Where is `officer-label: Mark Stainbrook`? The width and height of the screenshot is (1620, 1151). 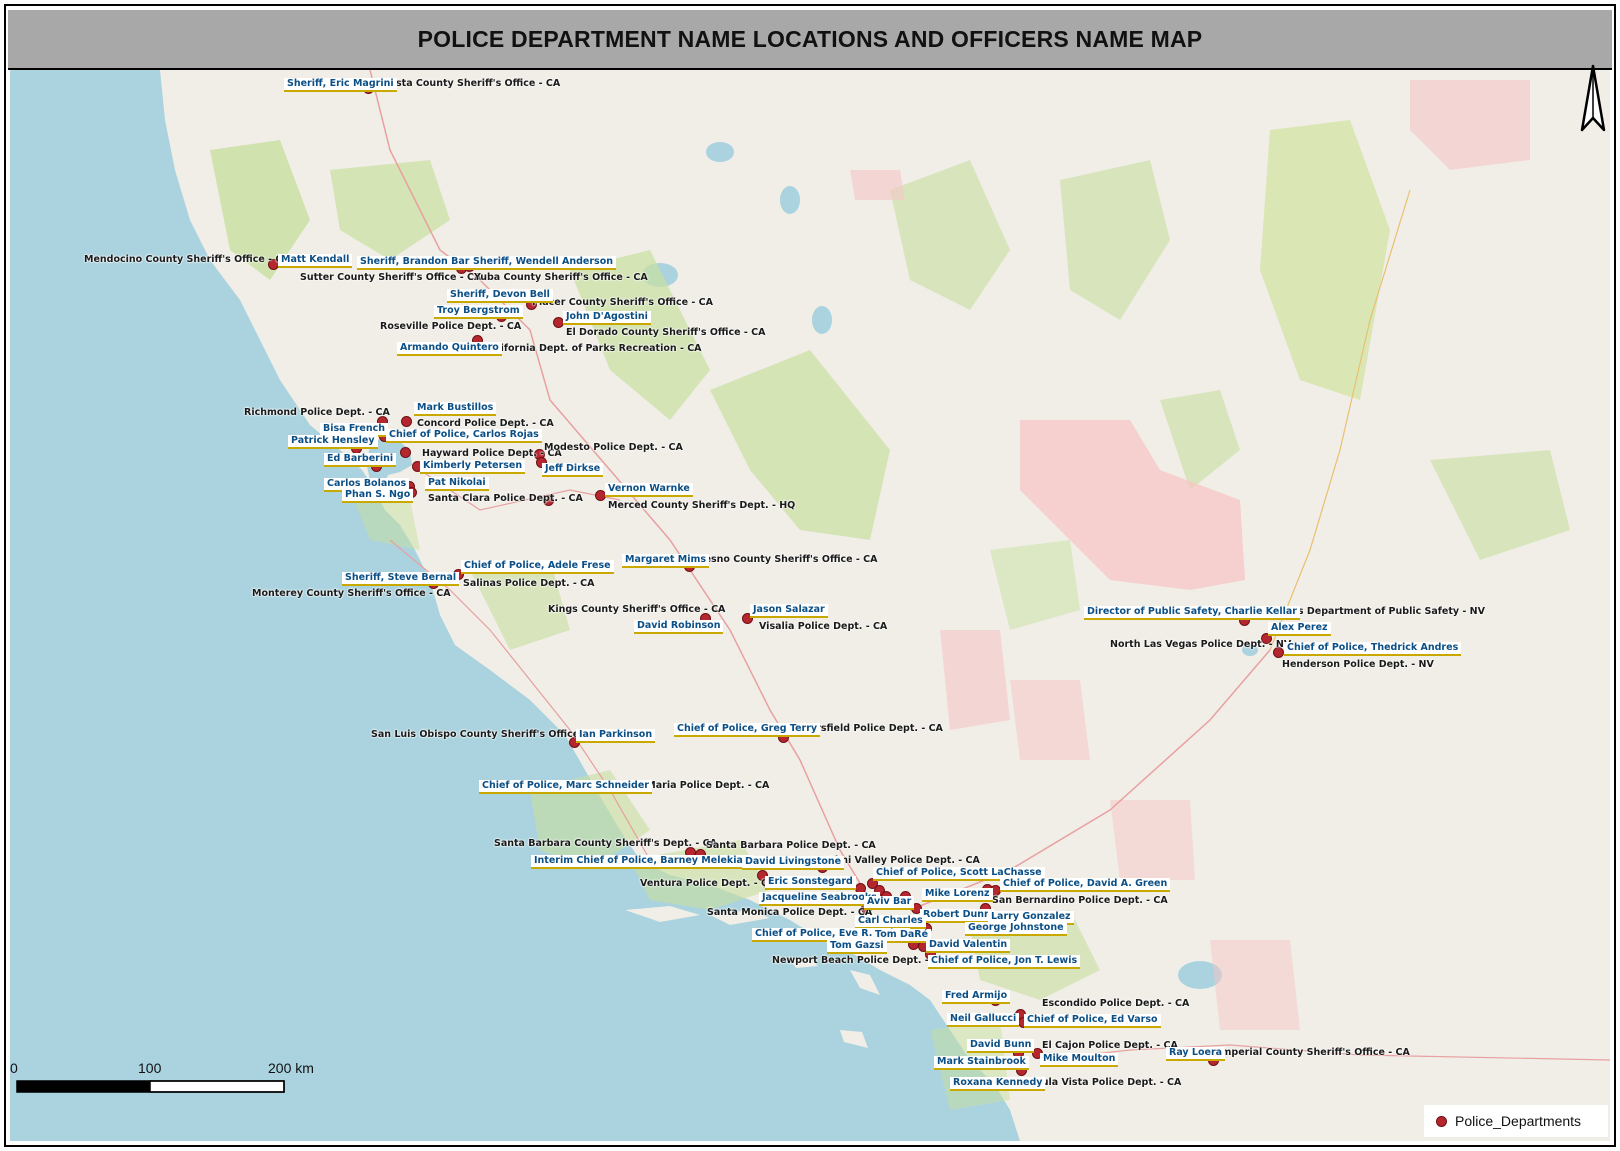
officer-label: Mark Stainbrook is located at coordinates (981, 1063).